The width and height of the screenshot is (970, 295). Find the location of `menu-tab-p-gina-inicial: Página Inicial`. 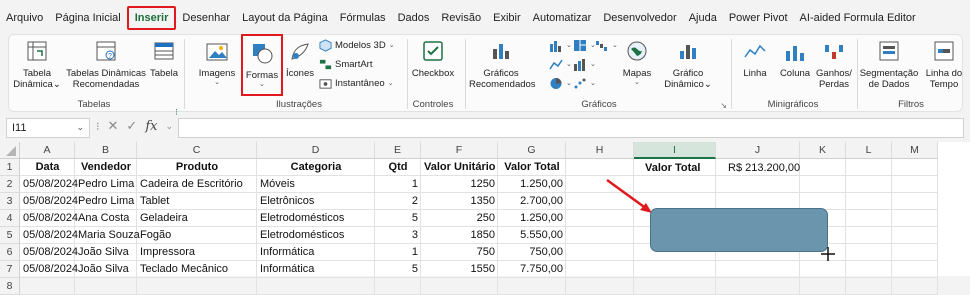

menu-tab-p-gina-inicial: Página Inicial is located at coordinates (87, 18).